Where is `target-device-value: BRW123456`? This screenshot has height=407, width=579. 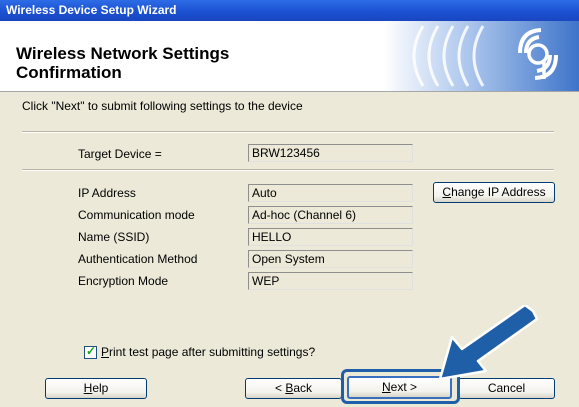 target-device-value: BRW123456 is located at coordinates (330, 153).